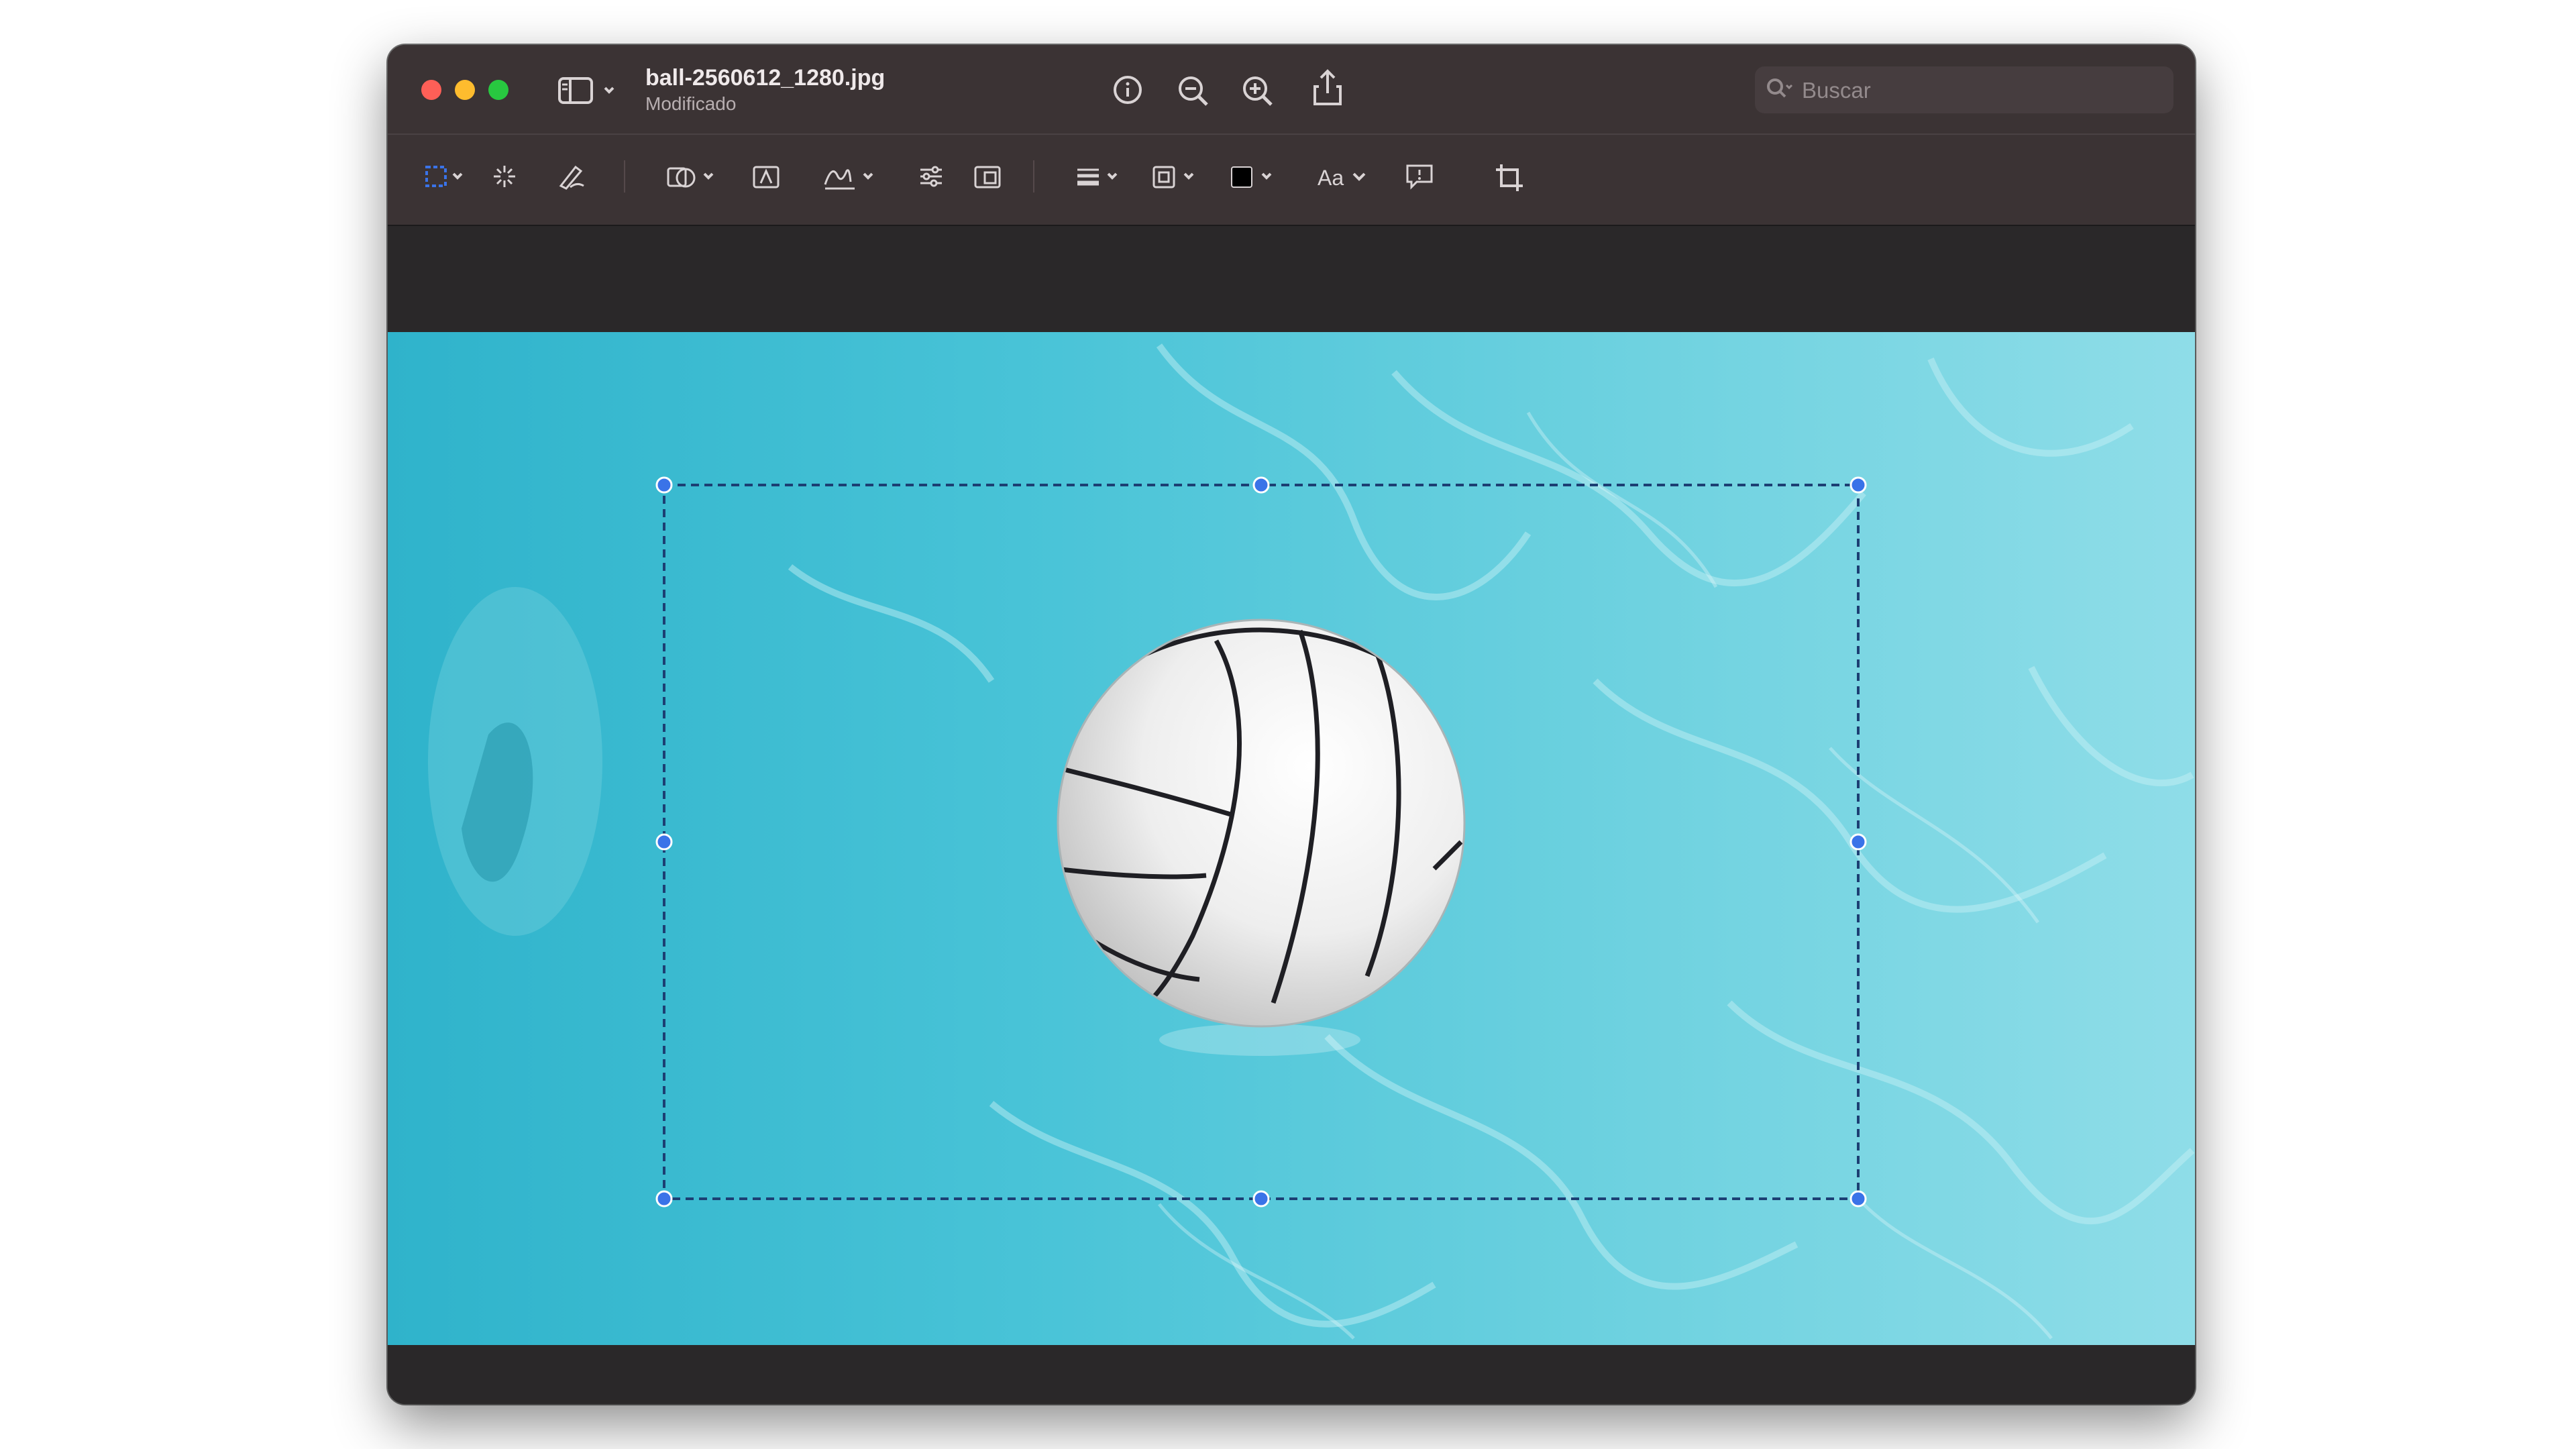  Describe the element at coordinates (766, 176) in the screenshot. I see `text-box-icon` at that location.